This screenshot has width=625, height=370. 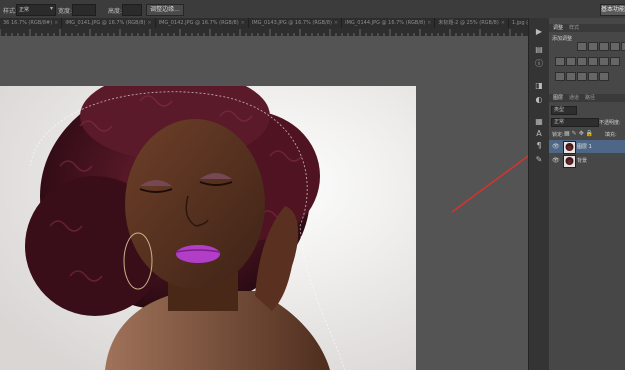 I want to click on layer-row-1: 👁 图层 1, so click(x=587, y=147).